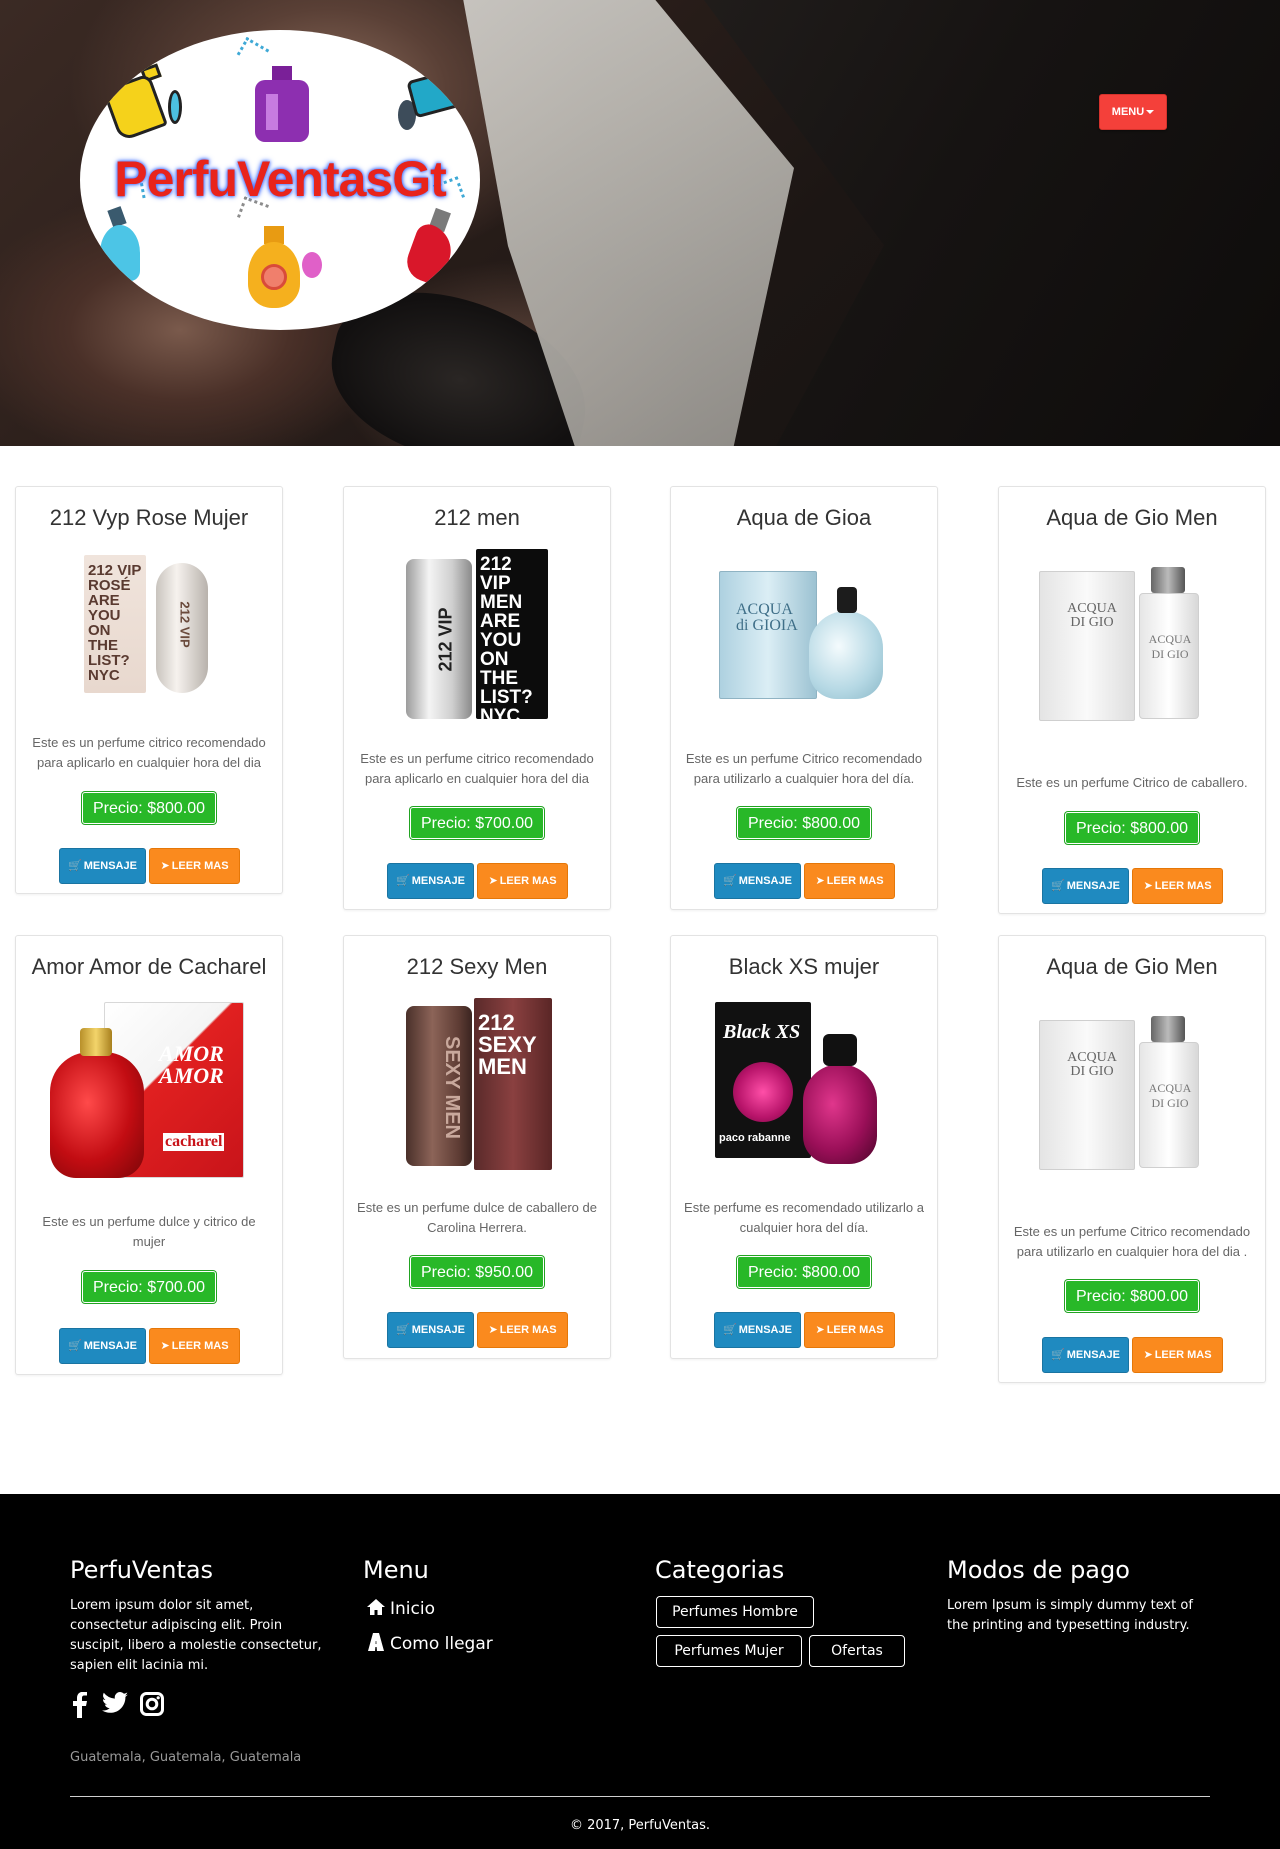 Image resolution: width=1280 pixels, height=1849 pixels. Describe the element at coordinates (735, 1612) in the screenshot. I see `category-button-hombre: Perfumes Hombre` at that location.